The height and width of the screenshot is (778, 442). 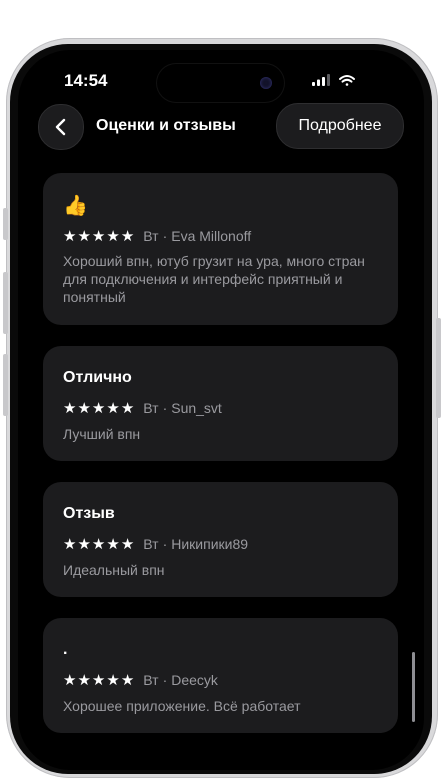 I want to click on page-title: Оценки и отзывы, so click(x=166, y=125).